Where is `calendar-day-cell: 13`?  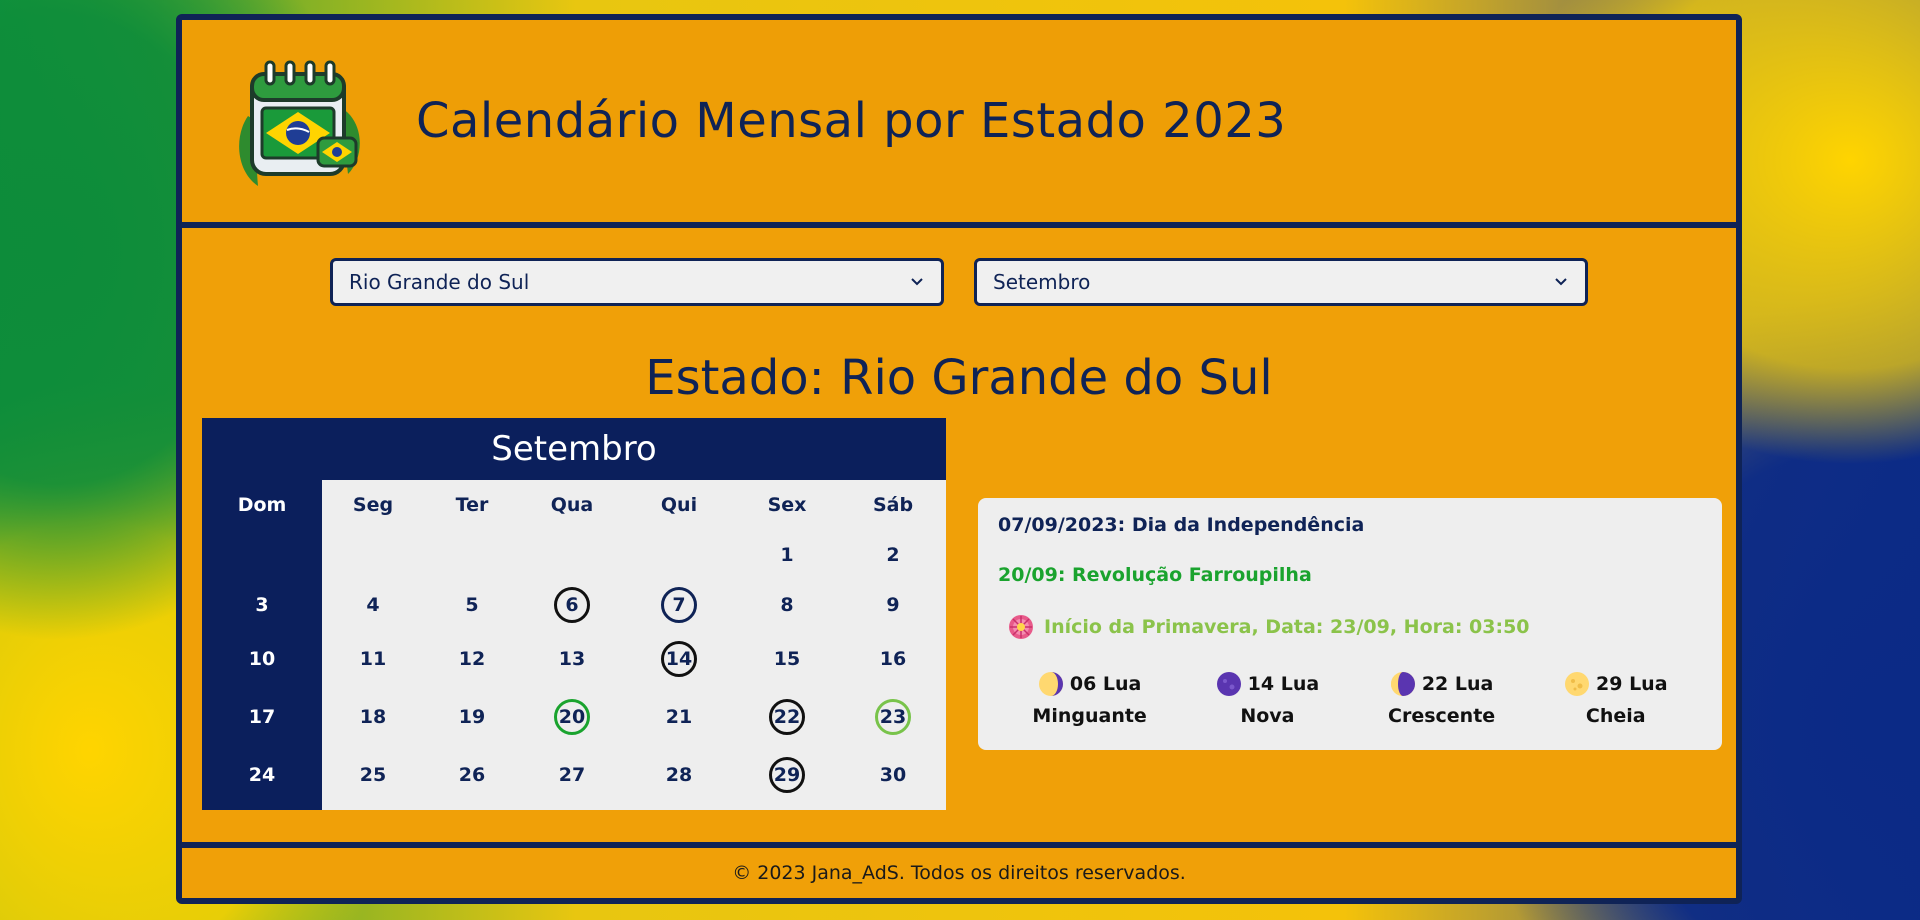
calendar-day-cell: 13 is located at coordinates (572, 659).